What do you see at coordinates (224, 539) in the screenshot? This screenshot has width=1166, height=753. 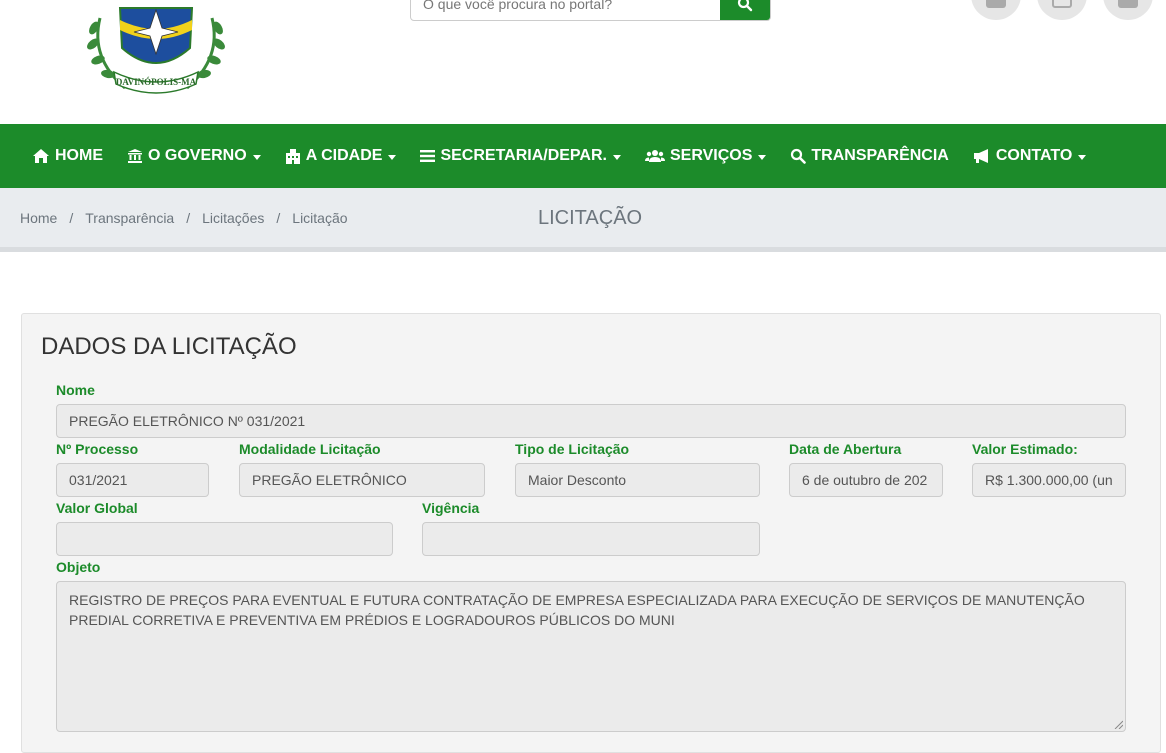 I see `valor-global-field` at bounding box center [224, 539].